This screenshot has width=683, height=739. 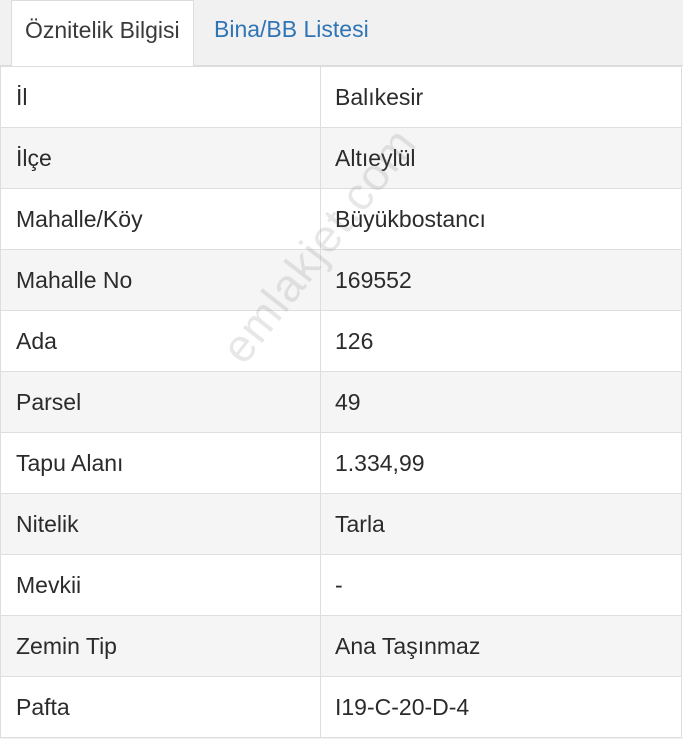 What do you see at coordinates (501, 524) in the screenshot?
I see `row-value: Tarla` at bounding box center [501, 524].